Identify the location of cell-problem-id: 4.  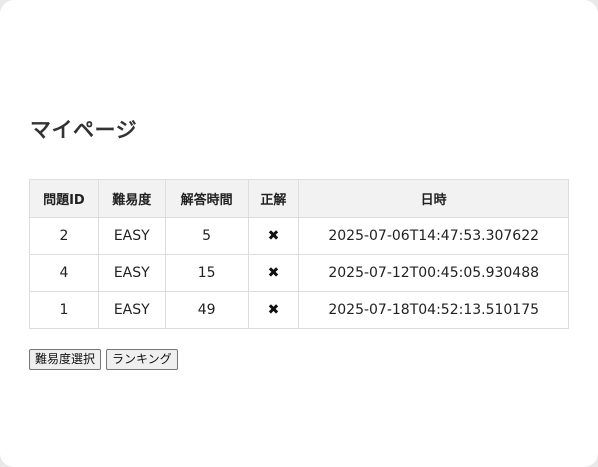
(64, 273).